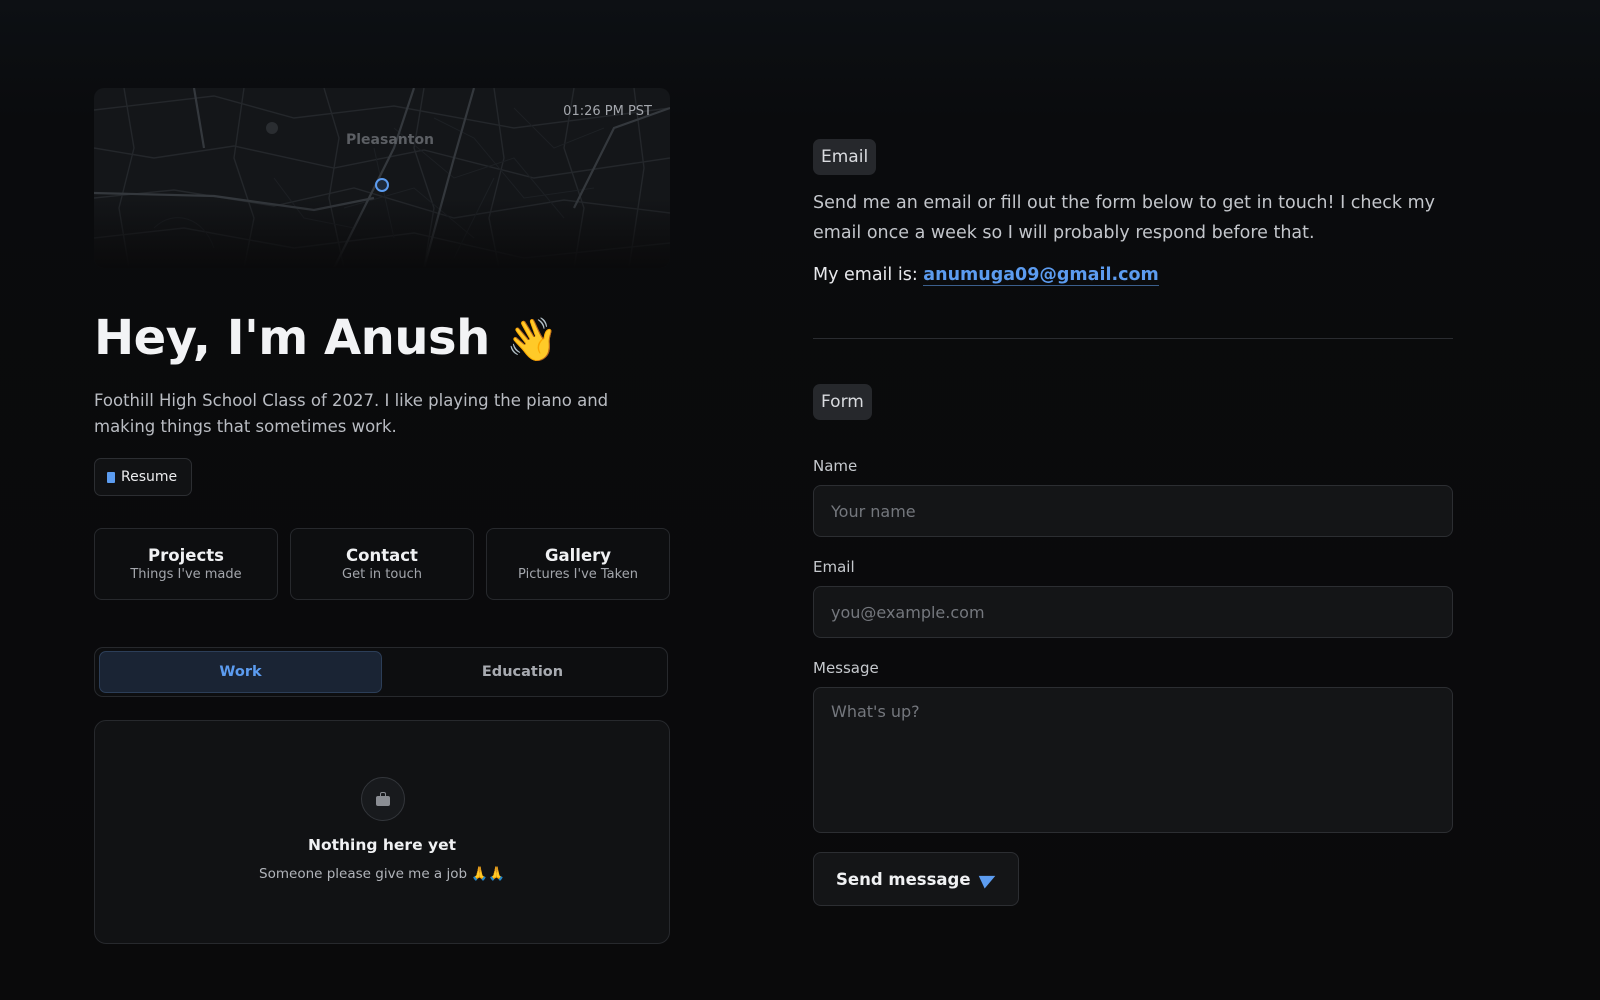  What do you see at coordinates (149, 477) in the screenshot?
I see `resume-label: Resume` at bounding box center [149, 477].